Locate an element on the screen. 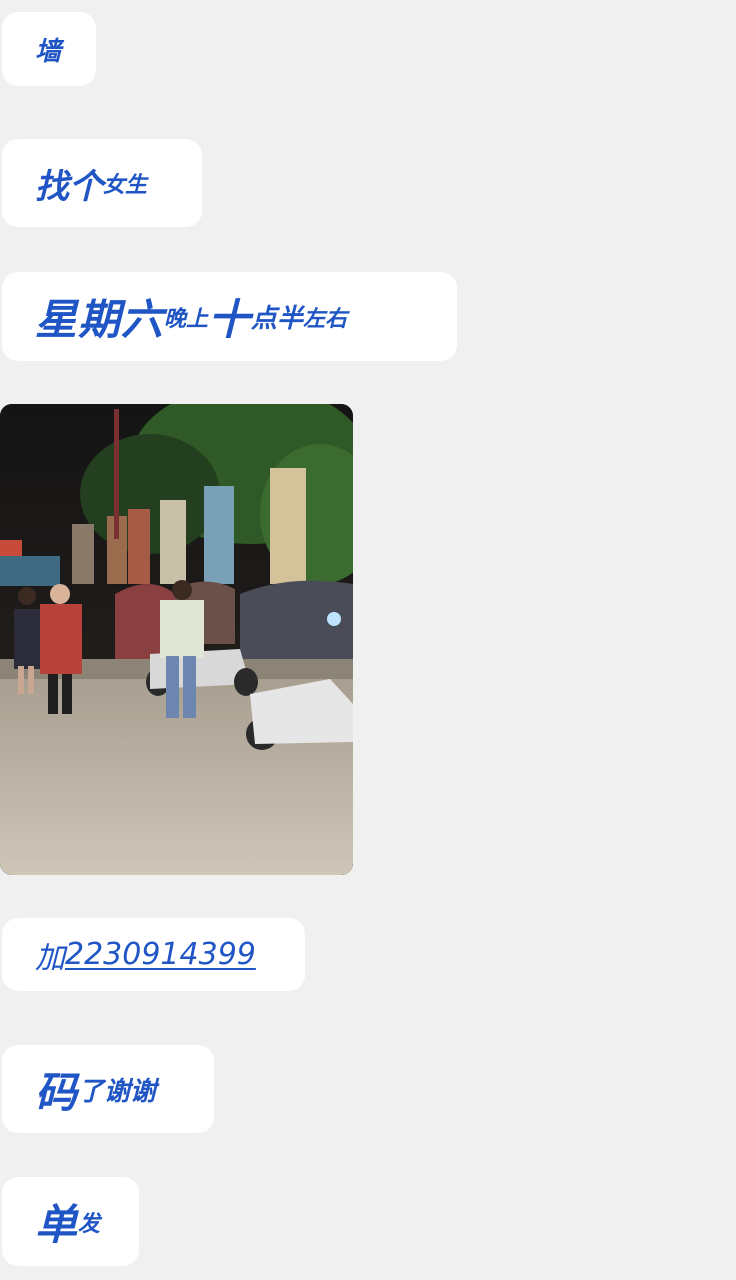  message-text-small: 女生 is located at coordinates (125, 185).